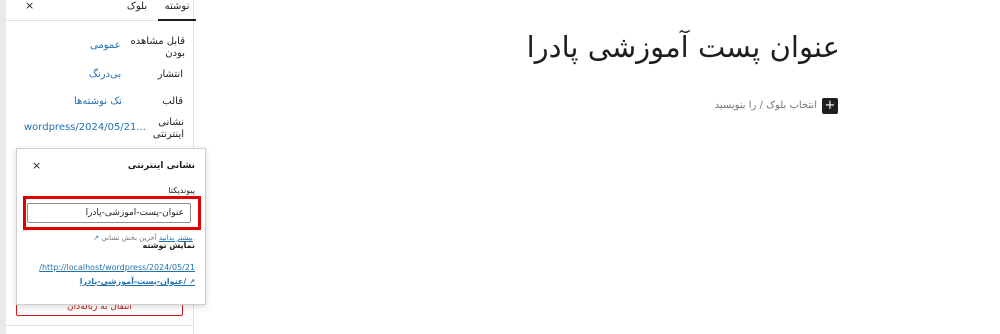 The width and height of the screenshot is (1000, 334). Describe the element at coordinates (137, 9) in the screenshot. I see `tab-block: بلوک` at that location.